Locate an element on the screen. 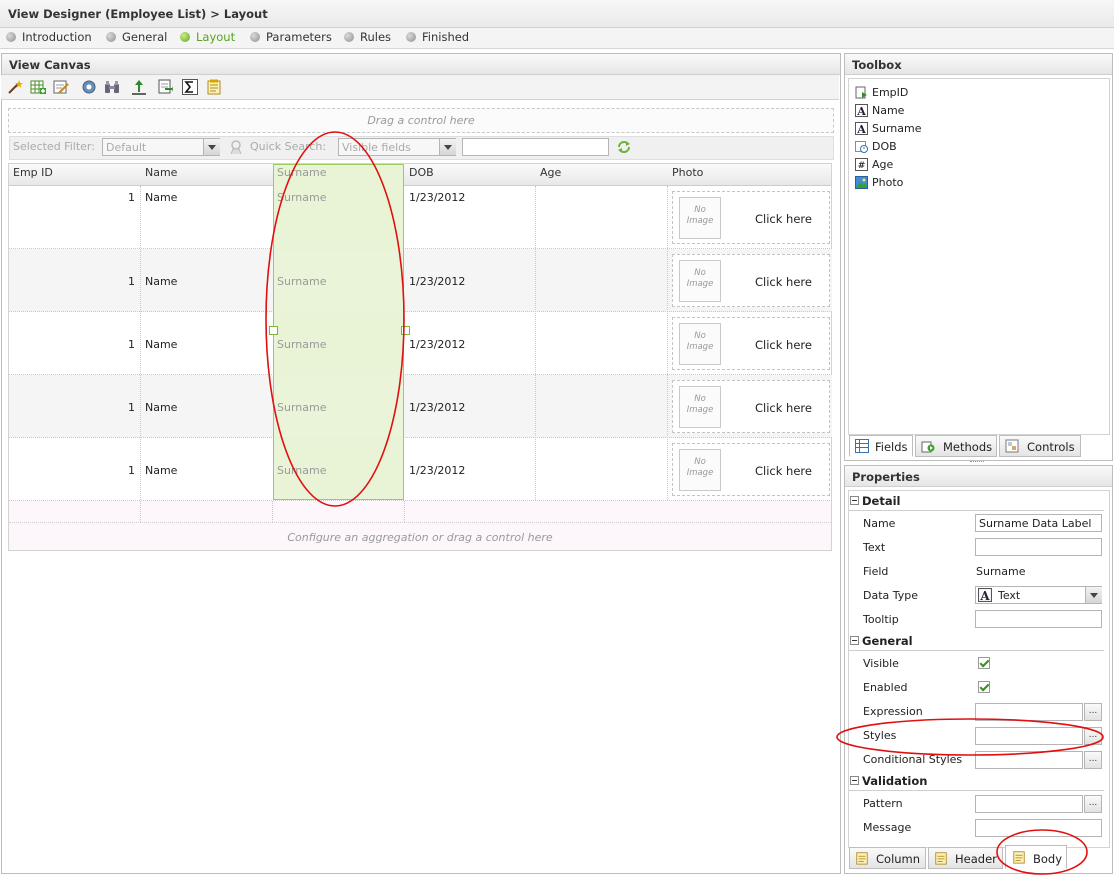 The image size is (1114, 875). prop-label-pattern: Pattern is located at coordinates (883, 803).